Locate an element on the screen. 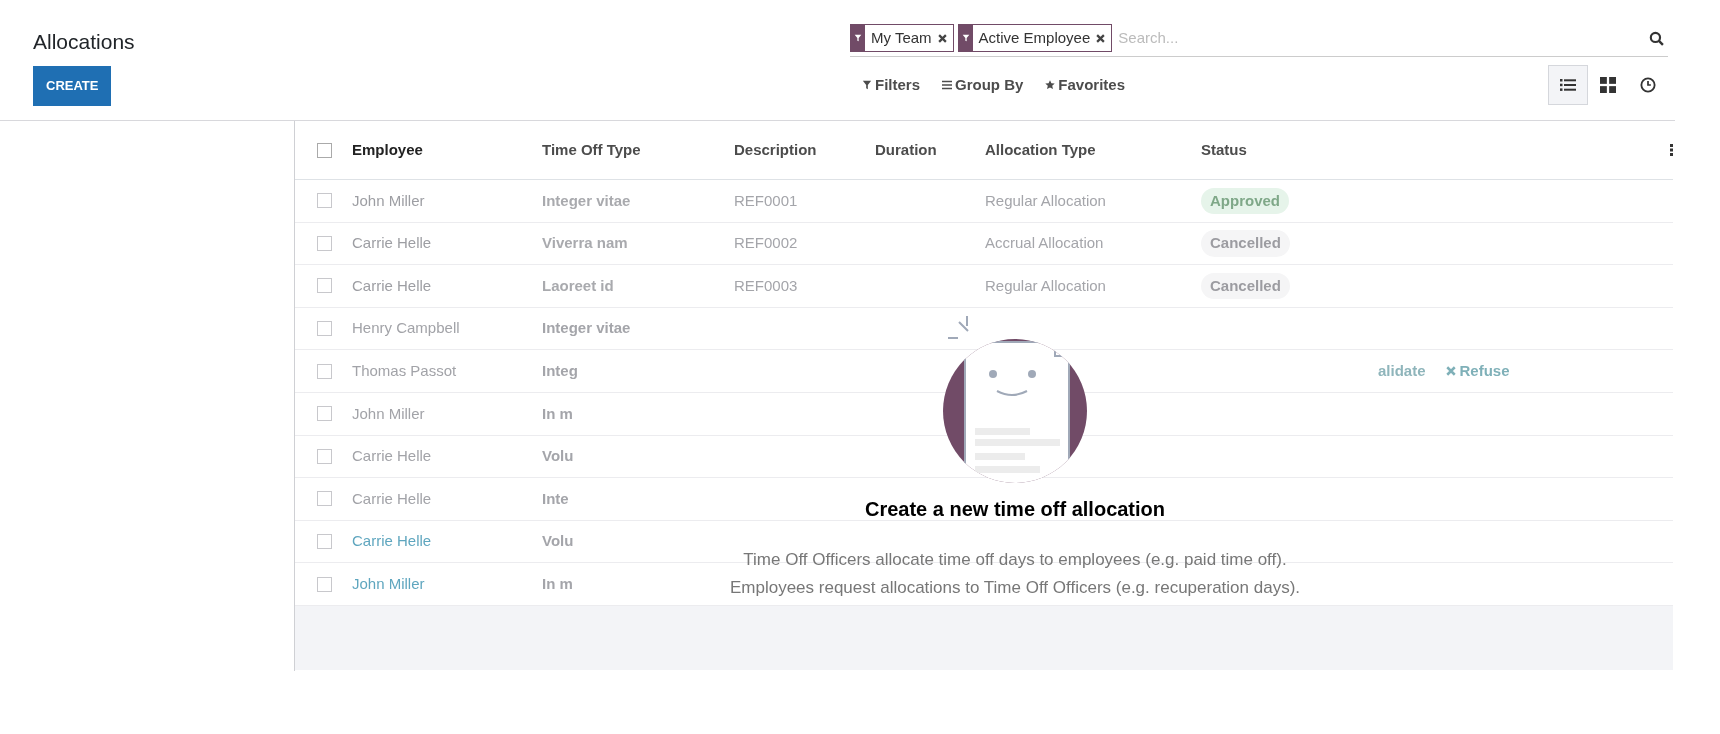 The image size is (1720, 734). create-button: CREATE is located at coordinates (72, 85).